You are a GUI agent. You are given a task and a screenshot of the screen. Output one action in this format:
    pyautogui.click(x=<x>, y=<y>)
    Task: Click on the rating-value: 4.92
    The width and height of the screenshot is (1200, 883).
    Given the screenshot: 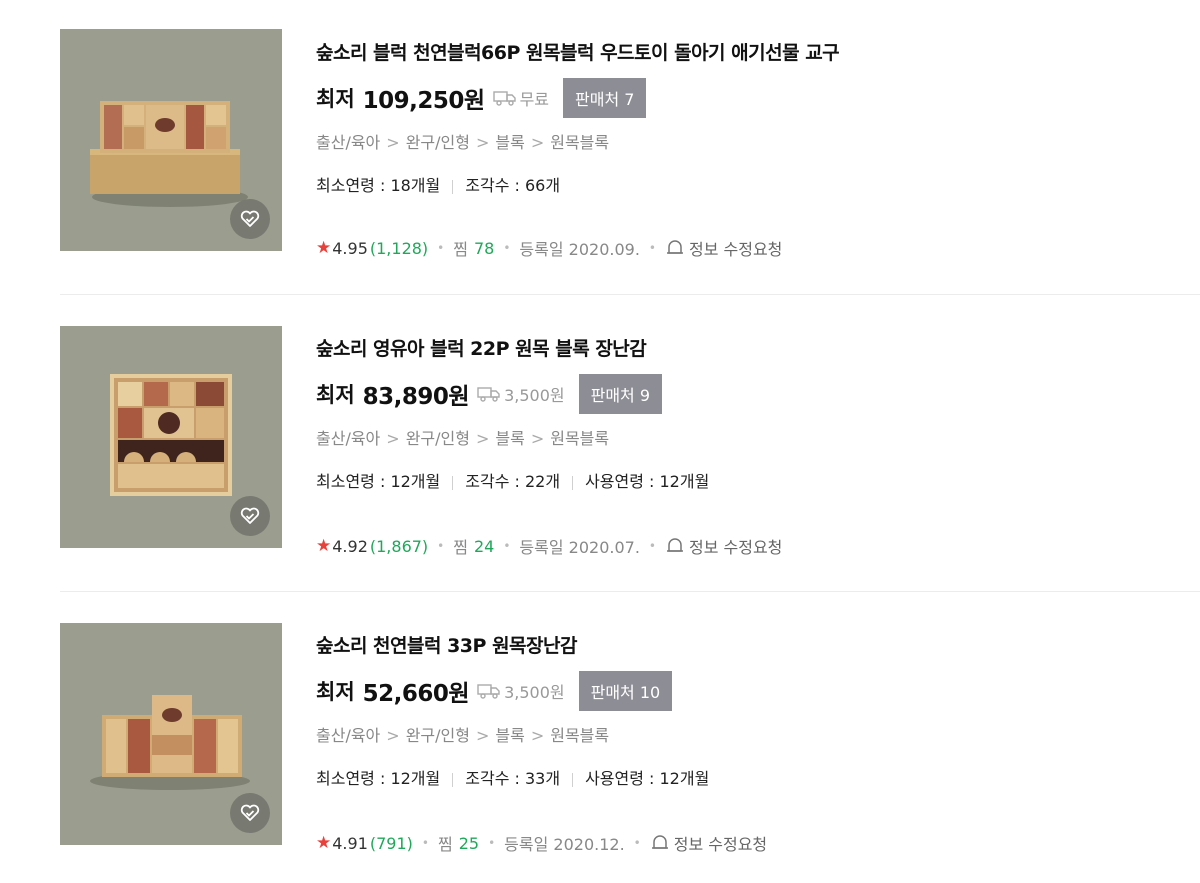 What is the action you would take?
    pyautogui.click(x=350, y=546)
    